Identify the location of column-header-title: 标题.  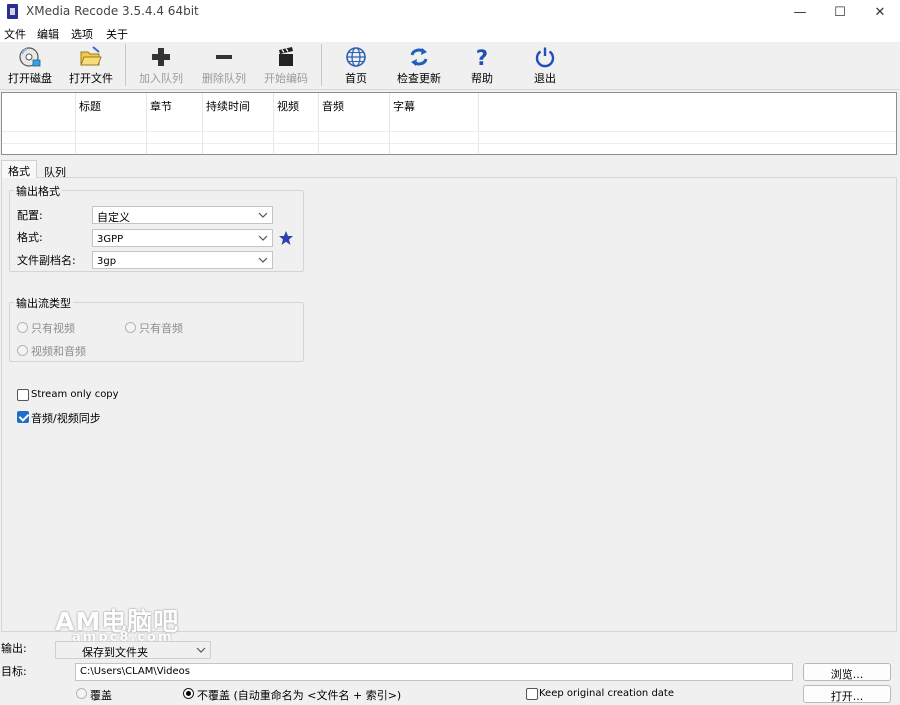
(90, 106).